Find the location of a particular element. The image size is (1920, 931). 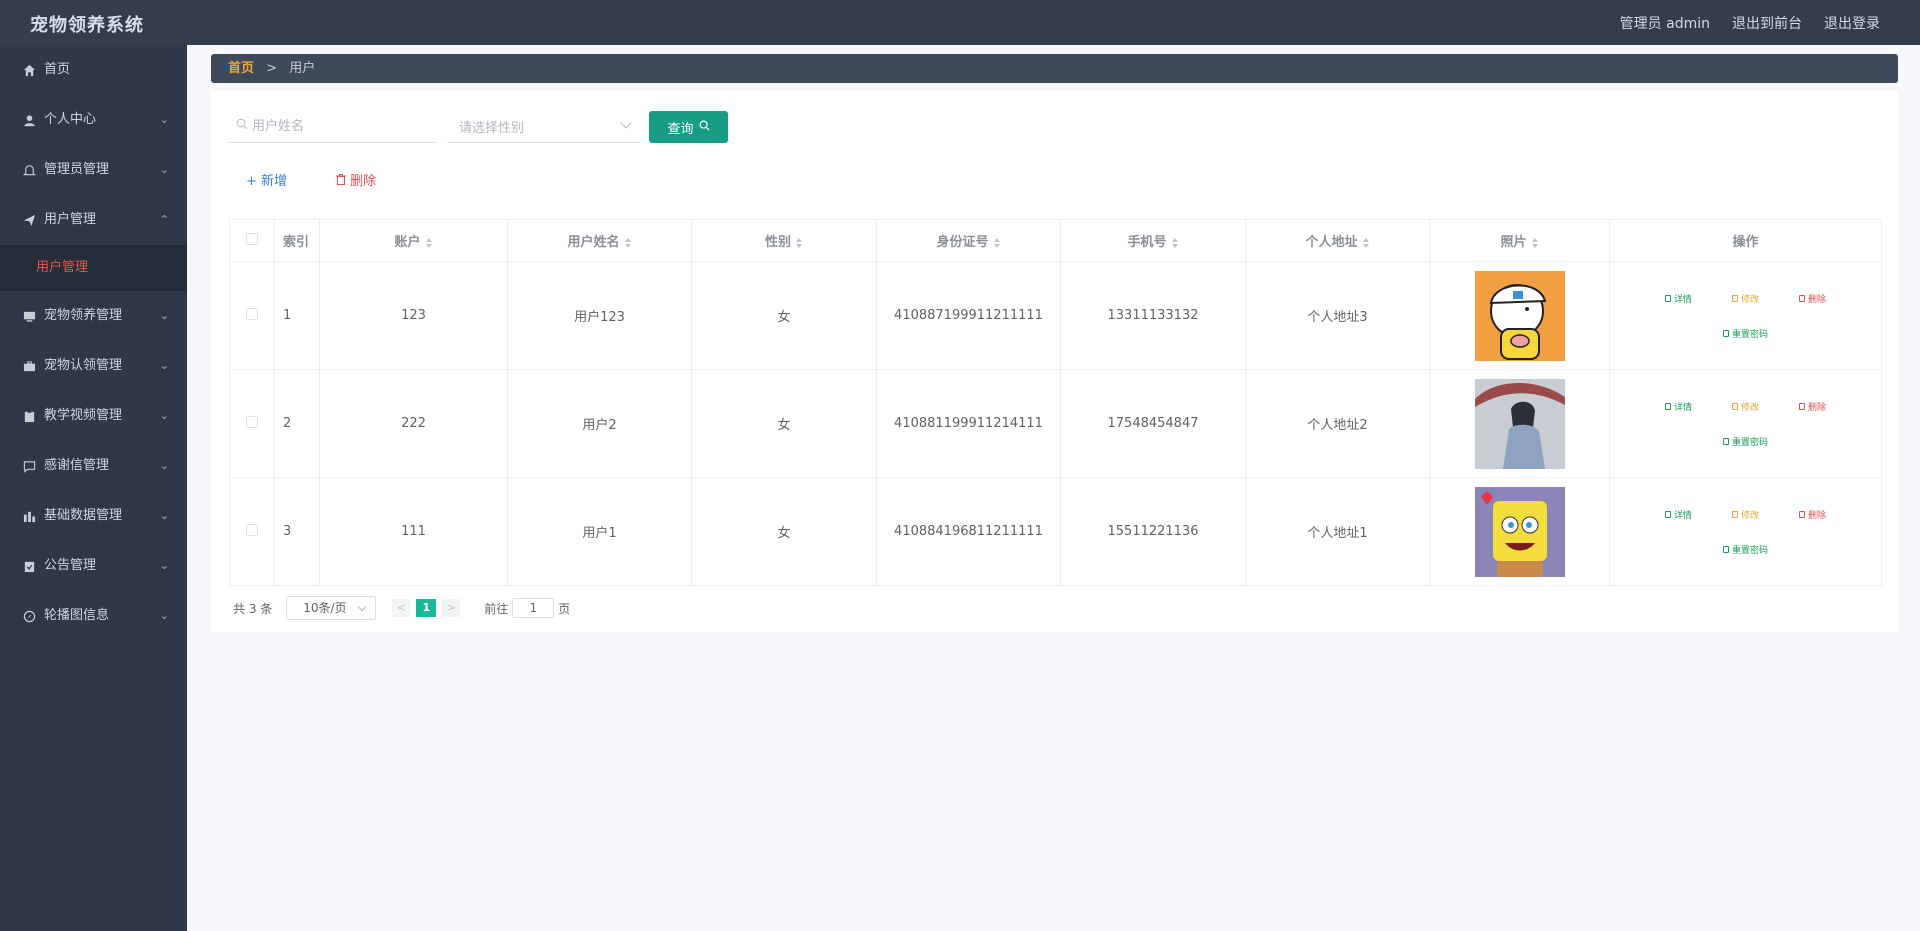

row-actions: 详情 修改 删除 重置密码 is located at coordinates (1745, 532).